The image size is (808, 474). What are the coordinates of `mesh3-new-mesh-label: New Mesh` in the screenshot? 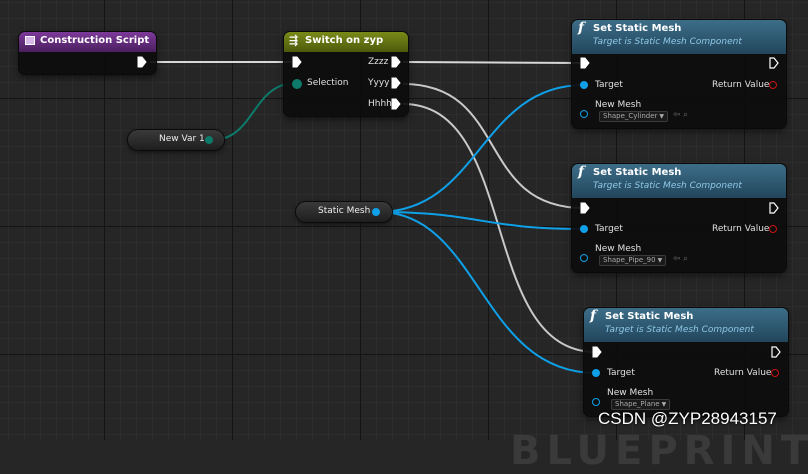 It's located at (630, 393).